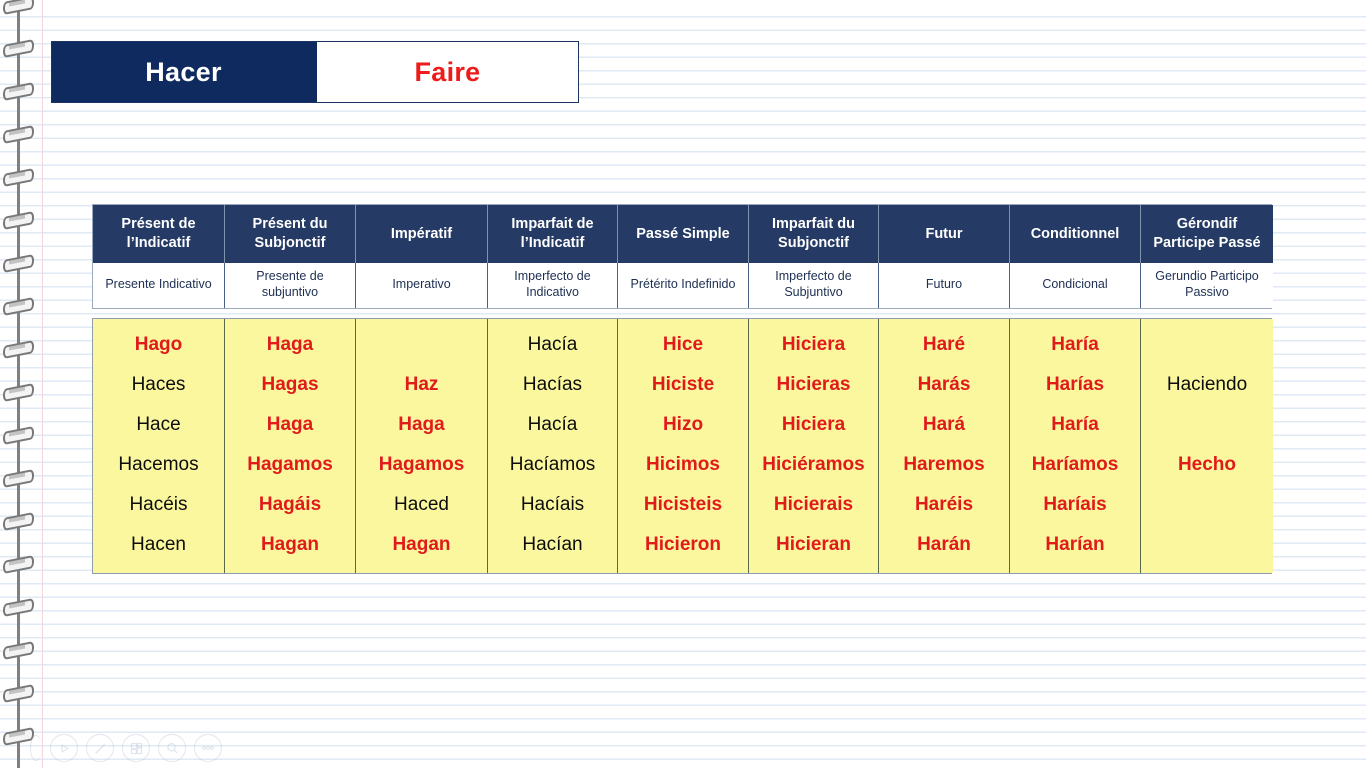  Describe the element at coordinates (1207, 465) in the screenshot. I see `table-cell: Hecho` at that location.